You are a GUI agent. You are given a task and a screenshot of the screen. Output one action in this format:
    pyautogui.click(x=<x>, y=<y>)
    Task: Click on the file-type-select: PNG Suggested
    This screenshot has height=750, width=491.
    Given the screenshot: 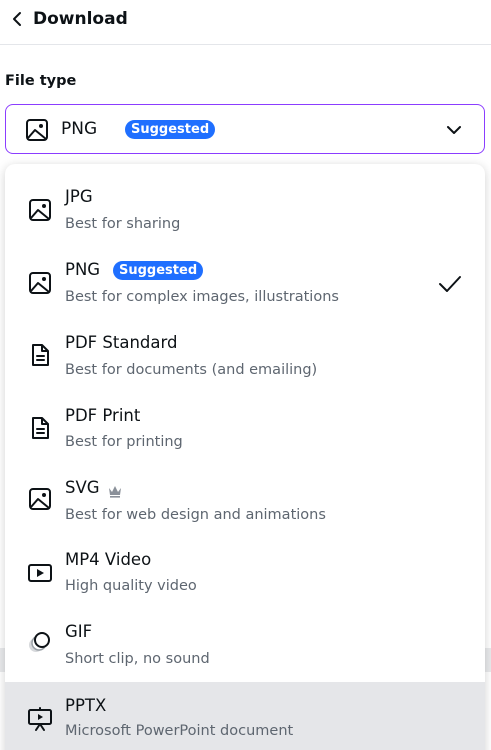 What is the action you would take?
    pyautogui.click(x=245, y=129)
    